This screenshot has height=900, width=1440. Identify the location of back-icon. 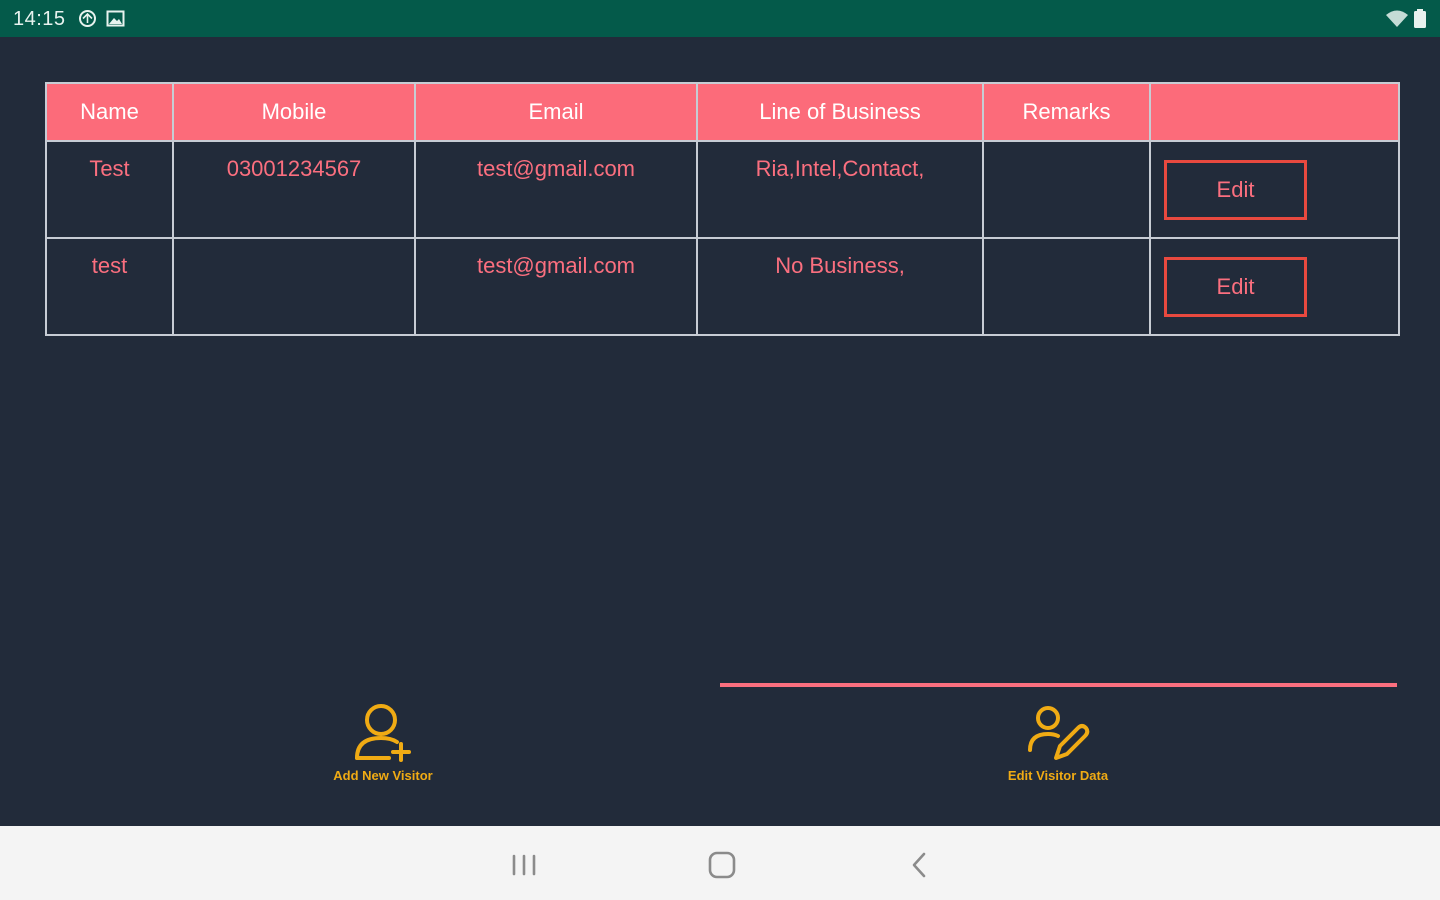
(920, 865).